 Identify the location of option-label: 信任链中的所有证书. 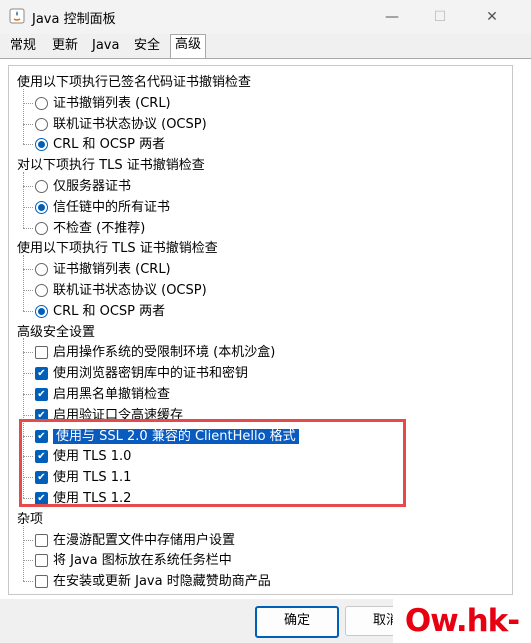
(112, 207).